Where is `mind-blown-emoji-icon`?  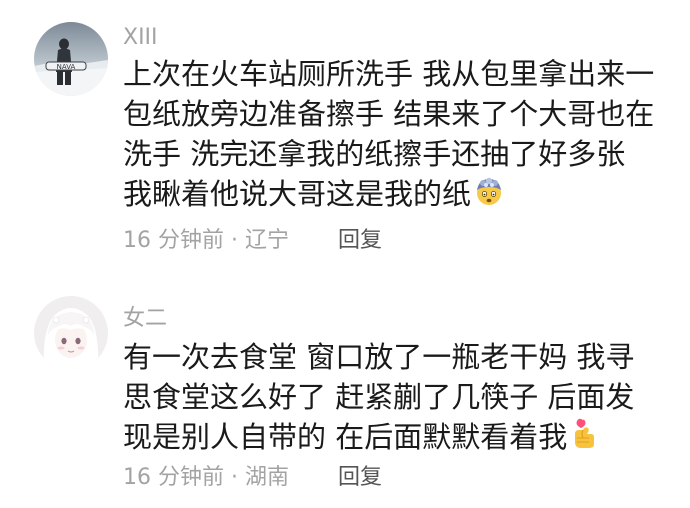 mind-blown-emoji-icon is located at coordinates (489, 196).